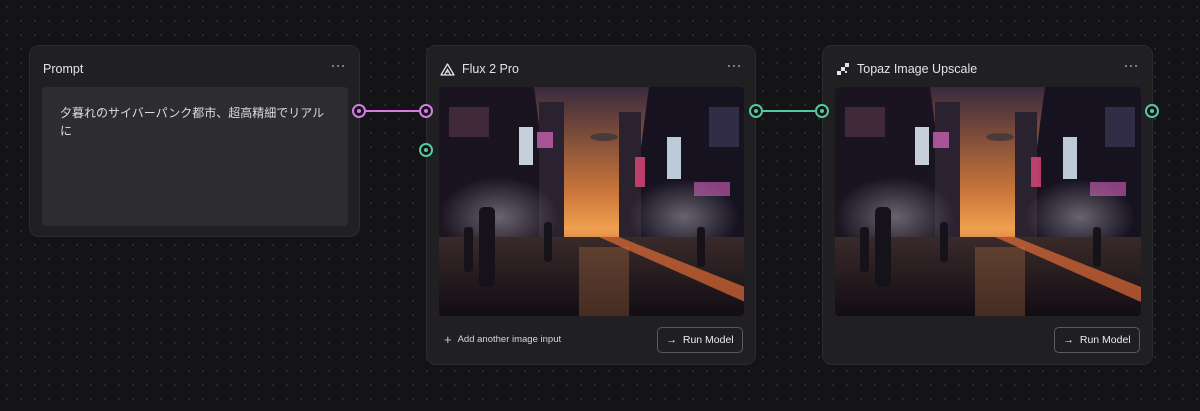 The image size is (1200, 411). I want to click on topaz-node-title-text: Topaz Image Upscale, so click(917, 69).